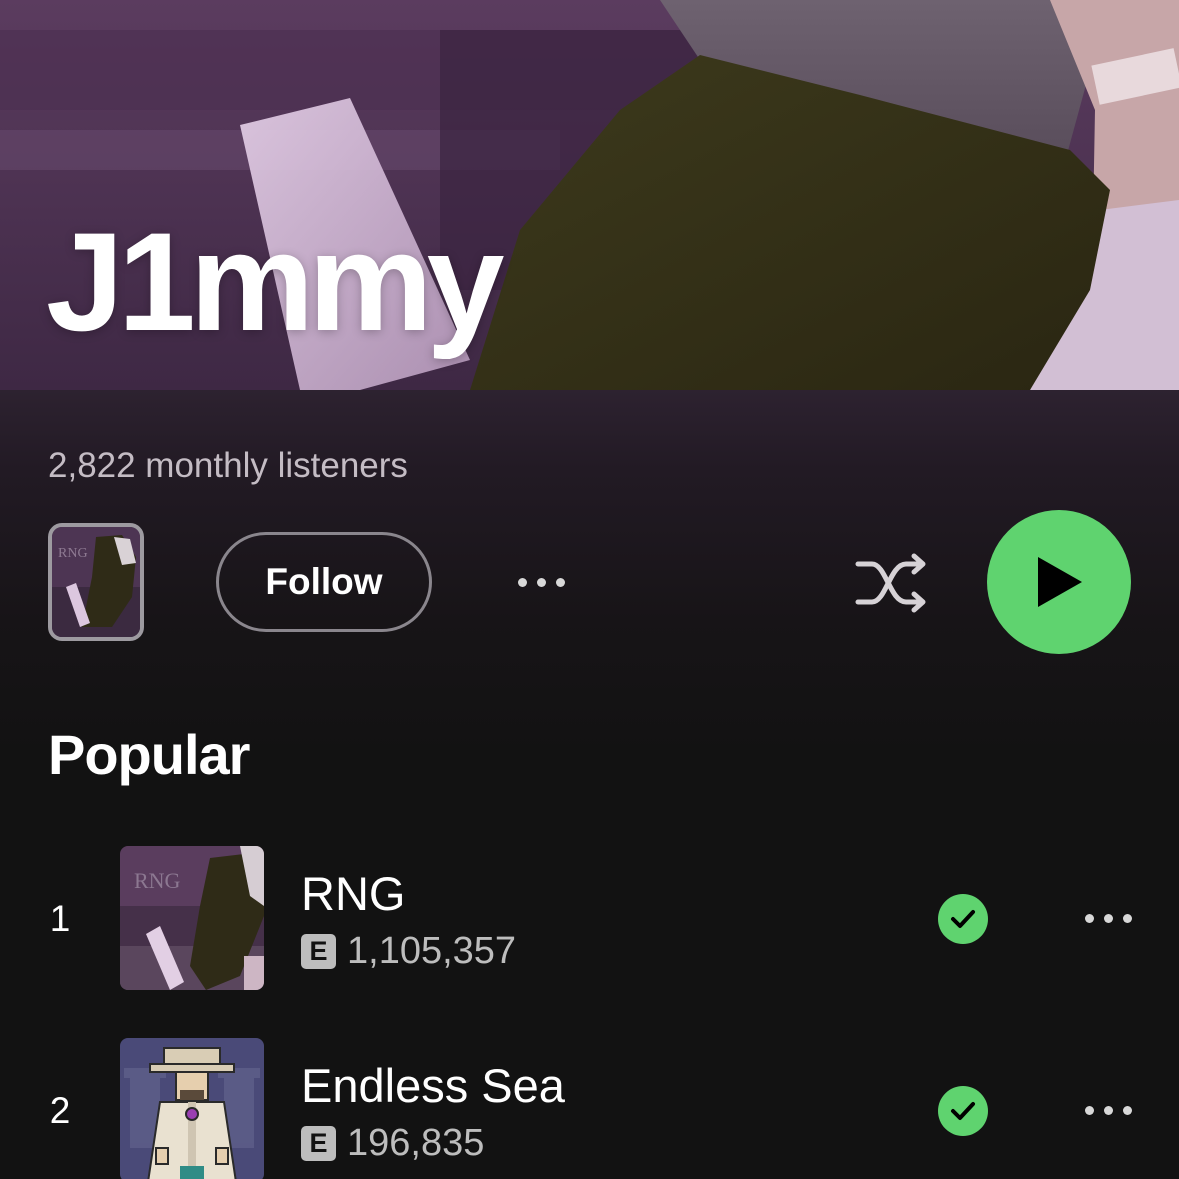 The width and height of the screenshot is (1179, 1179). I want to click on track-artwork-image: RNG, so click(192, 918).